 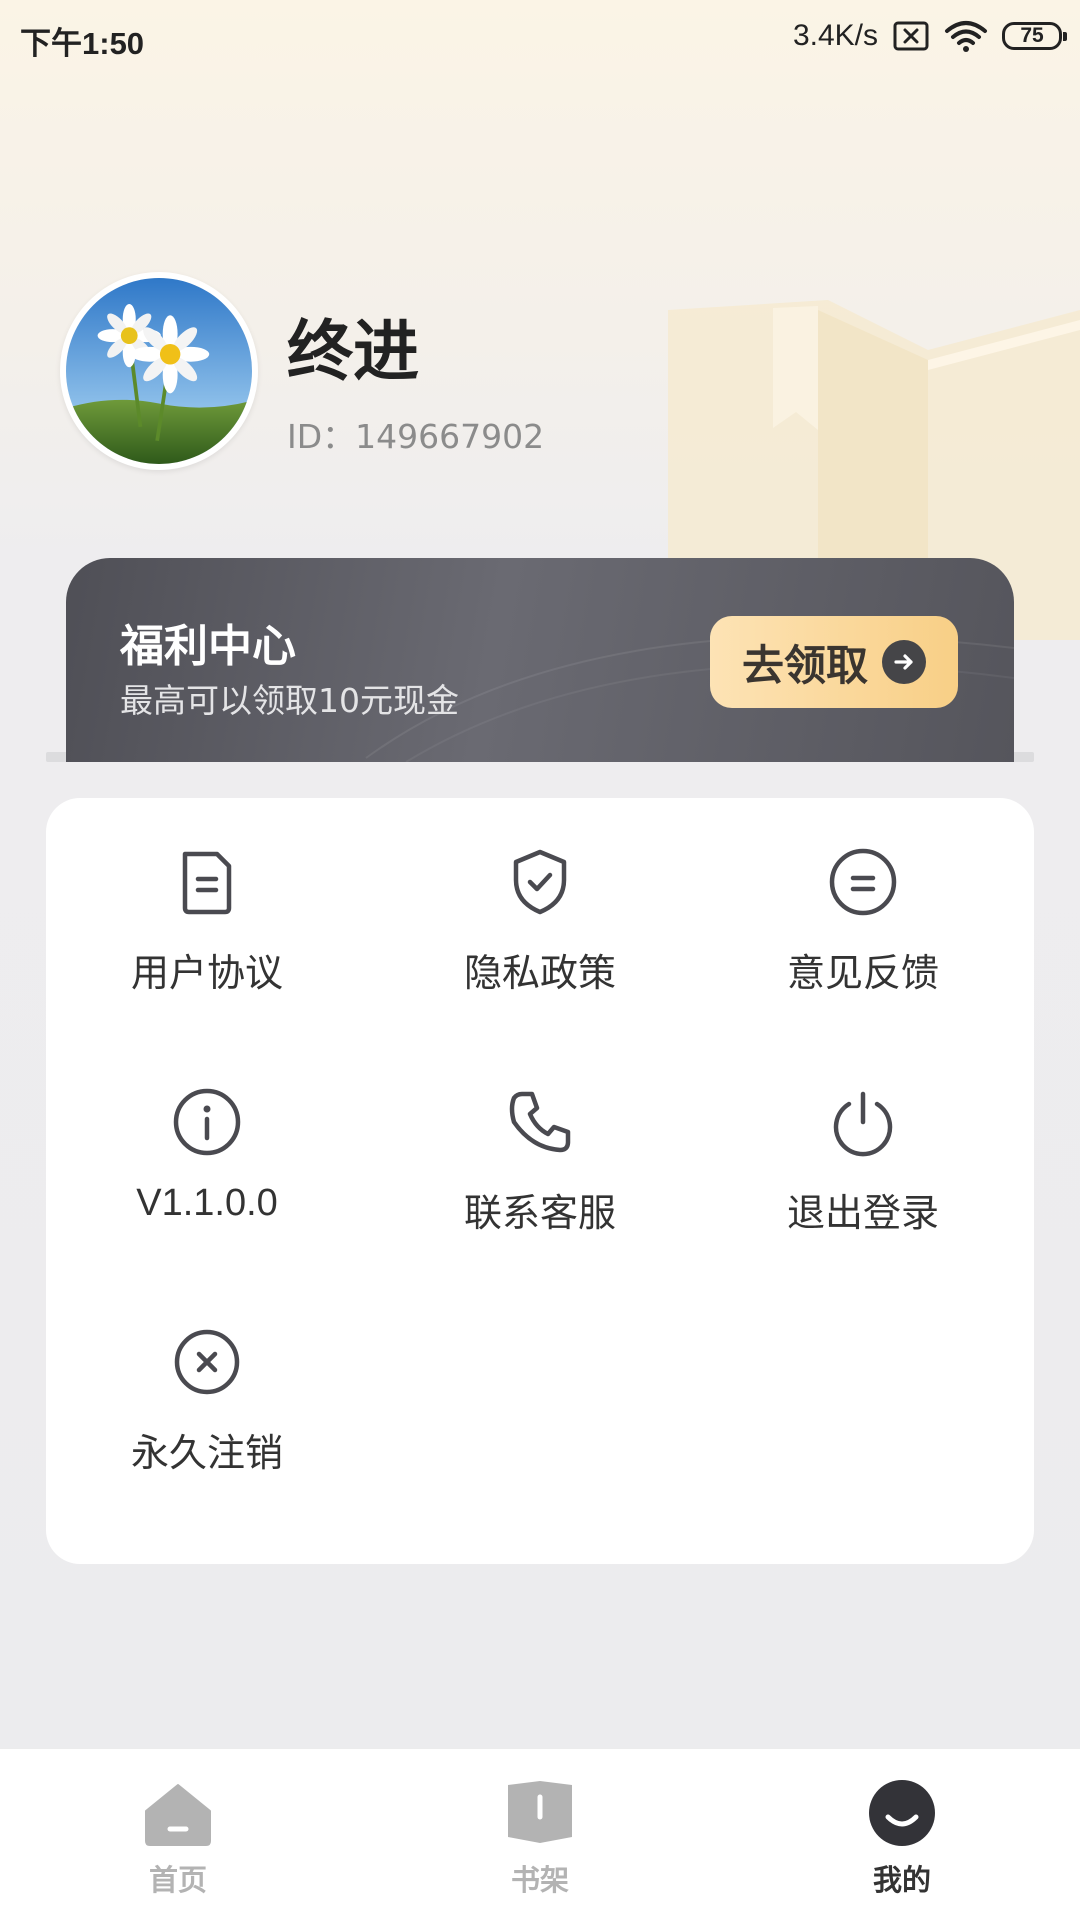 I want to click on nav-label: 我的, so click(x=901, y=1880).